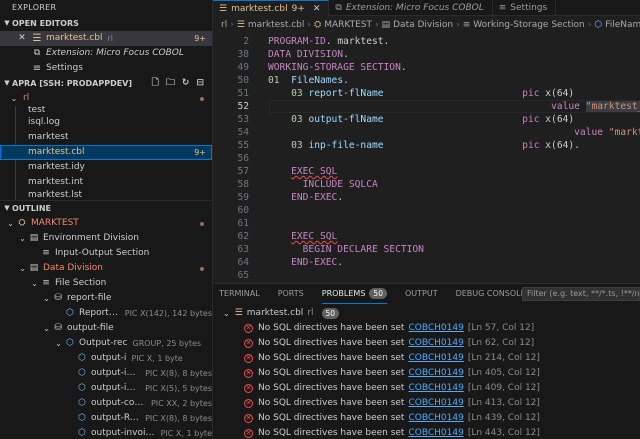 The width and height of the screenshot is (640, 439). What do you see at coordinates (106, 68) in the screenshot?
I see `open-editor-item-settings: ≡ Settings` at bounding box center [106, 68].